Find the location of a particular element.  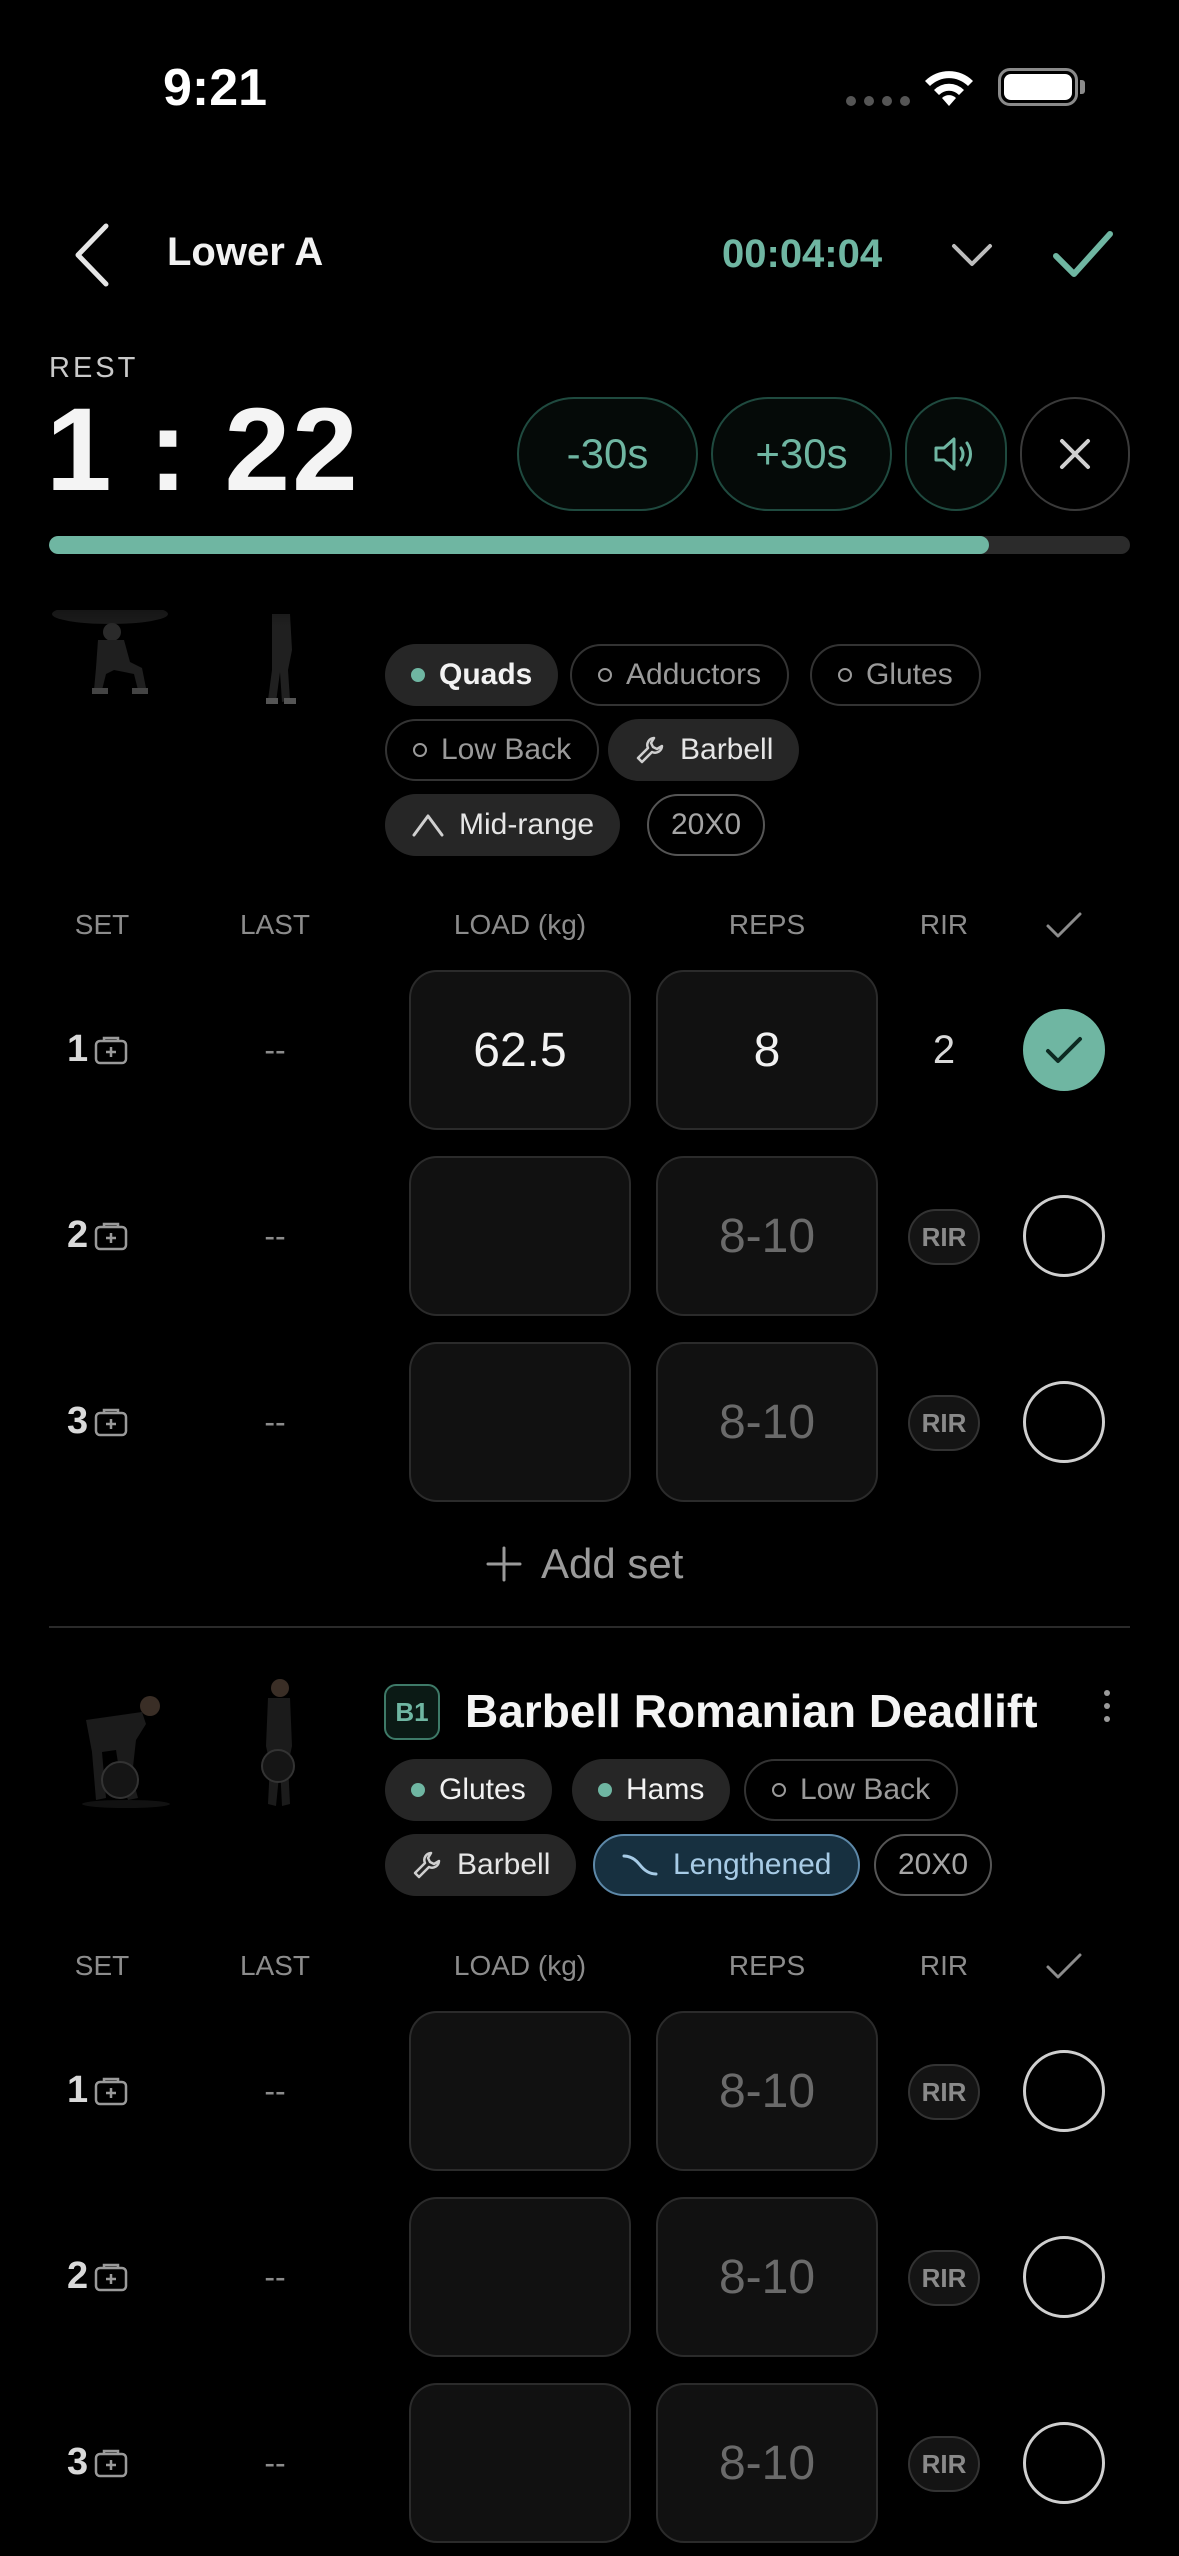

rest-sound-button is located at coordinates (956, 454).